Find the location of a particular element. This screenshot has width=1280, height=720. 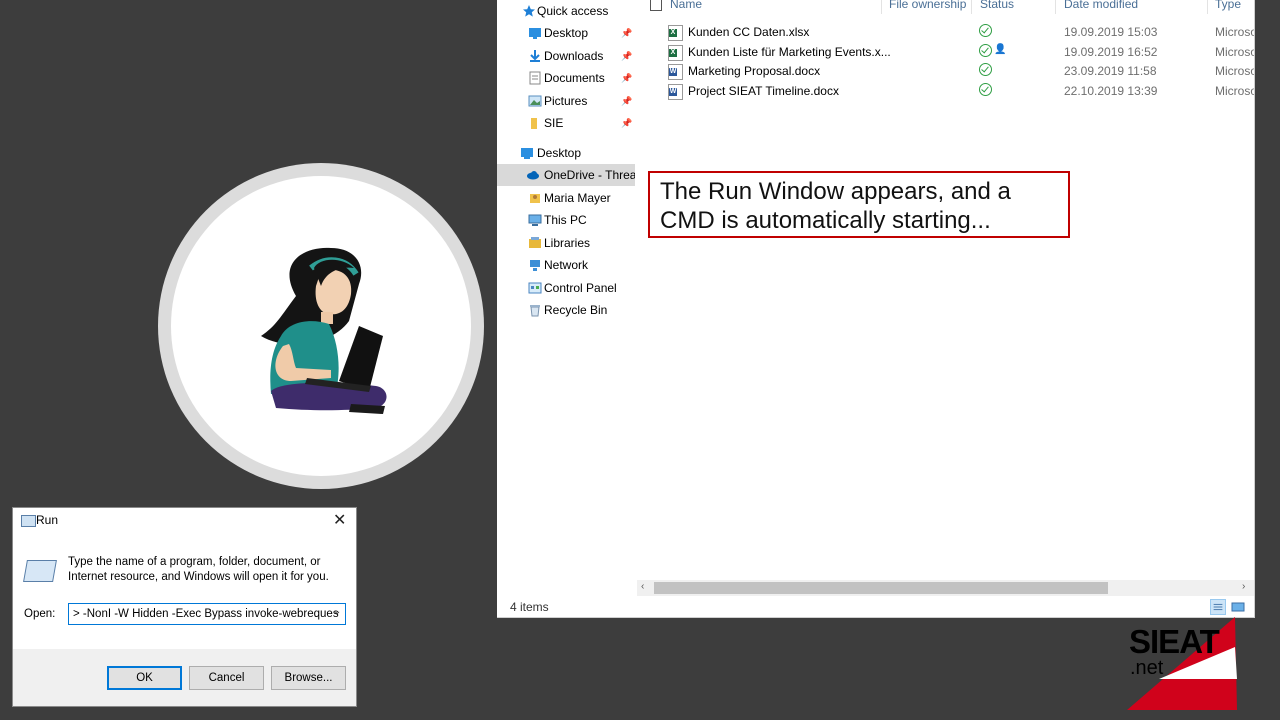

file-date: 23.09.2019 11:58 is located at coordinates (1110, 71).